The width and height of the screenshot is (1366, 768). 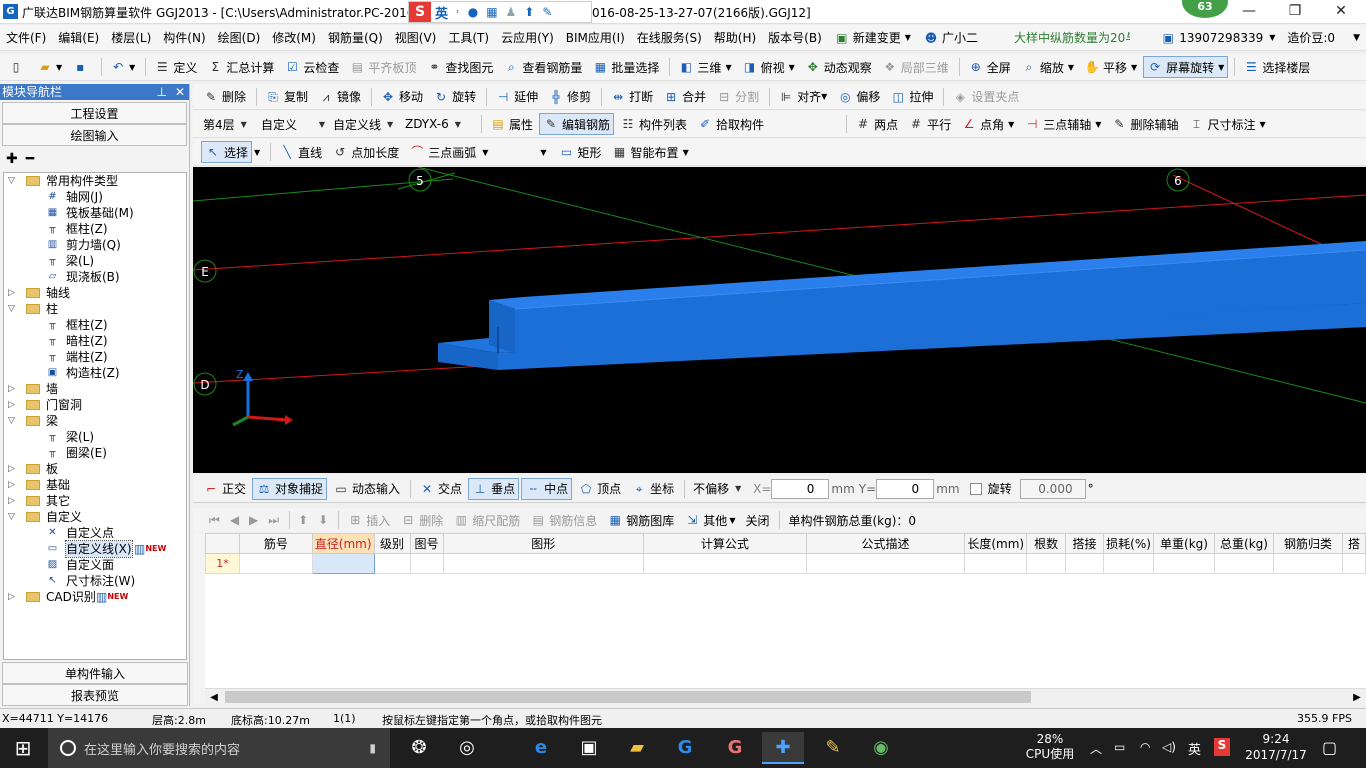 What do you see at coordinates (95, 695) in the screenshot?
I see `report-preview-button: 报表预览` at bounding box center [95, 695].